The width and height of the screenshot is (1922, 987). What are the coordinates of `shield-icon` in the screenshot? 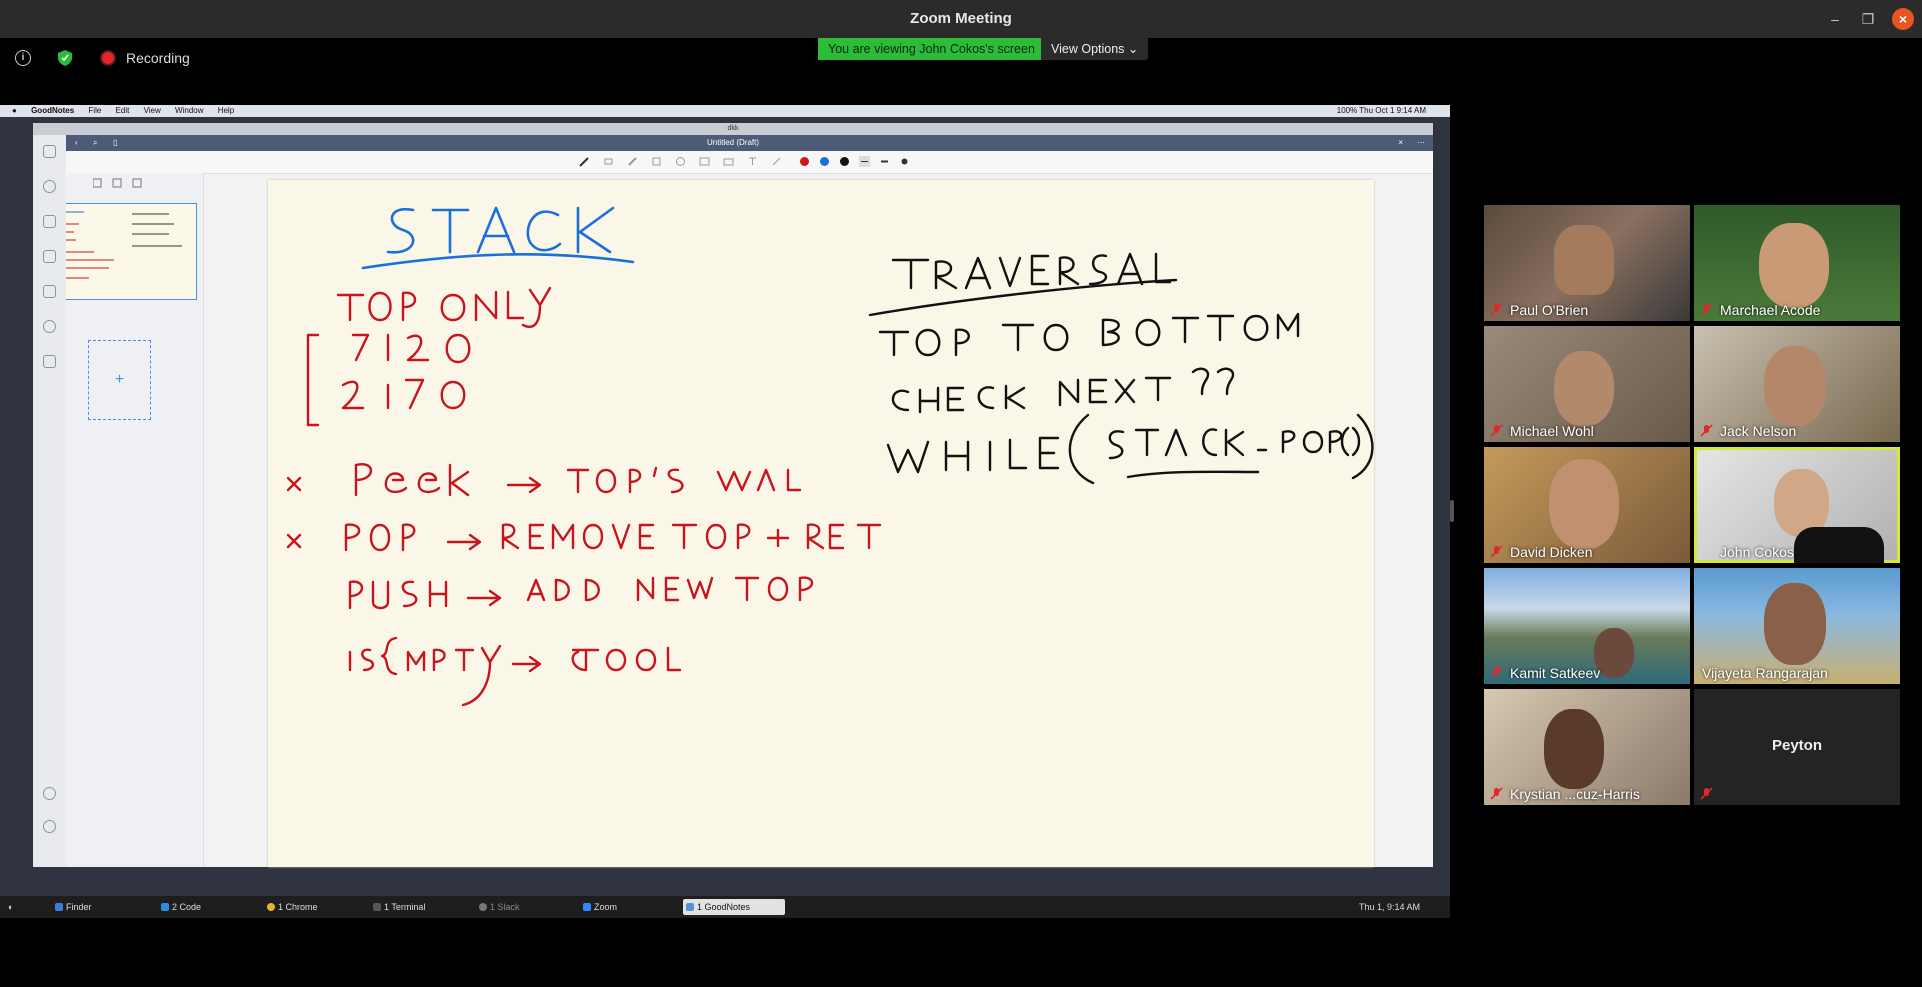 It's located at (65, 58).